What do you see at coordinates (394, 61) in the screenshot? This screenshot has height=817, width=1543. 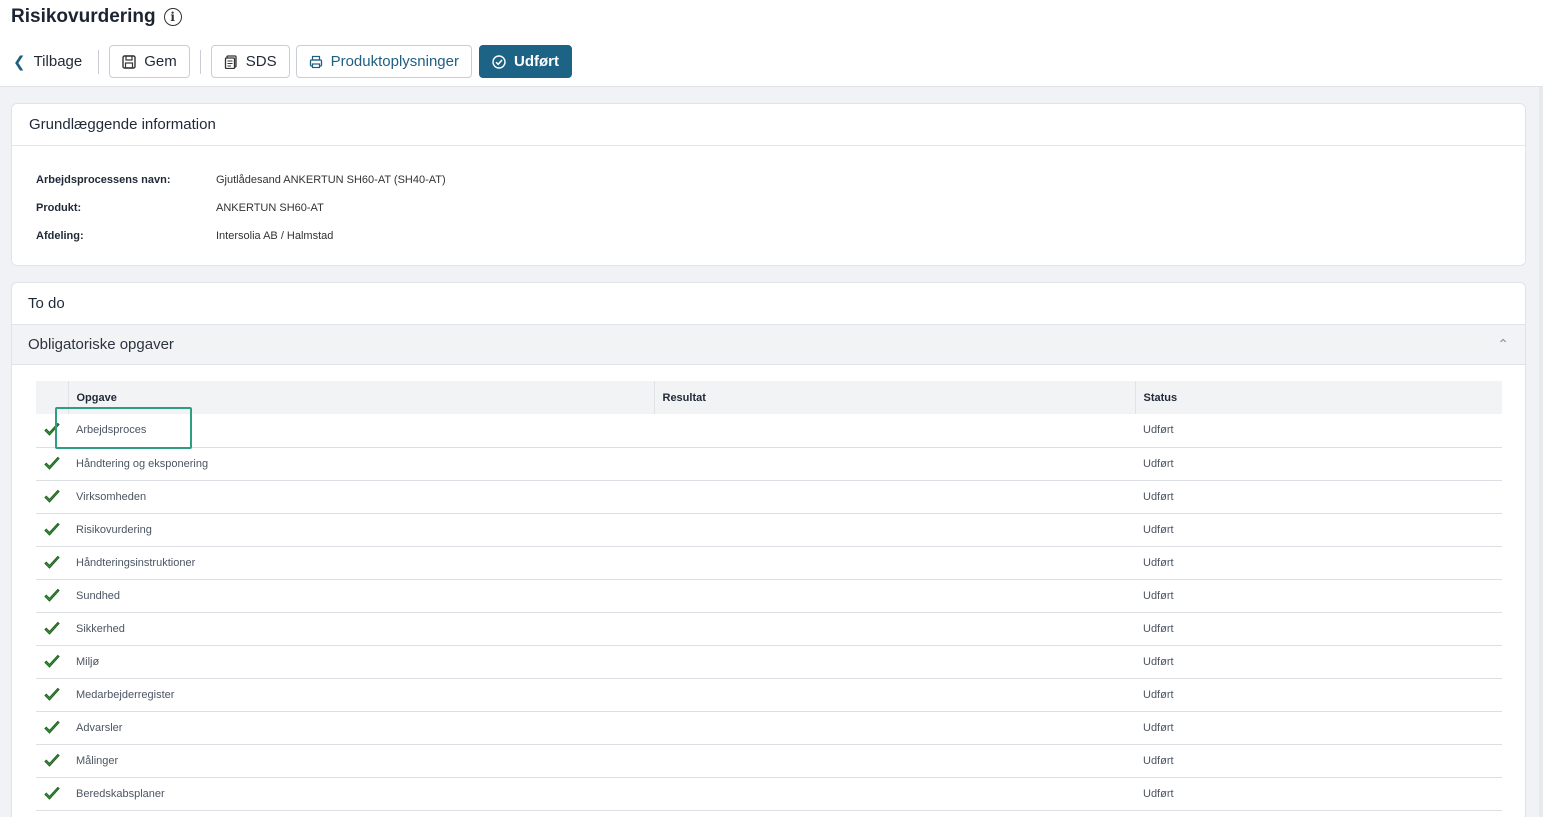 I see `product-info-label: Produktoplysninger` at bounding box center [394, 61].